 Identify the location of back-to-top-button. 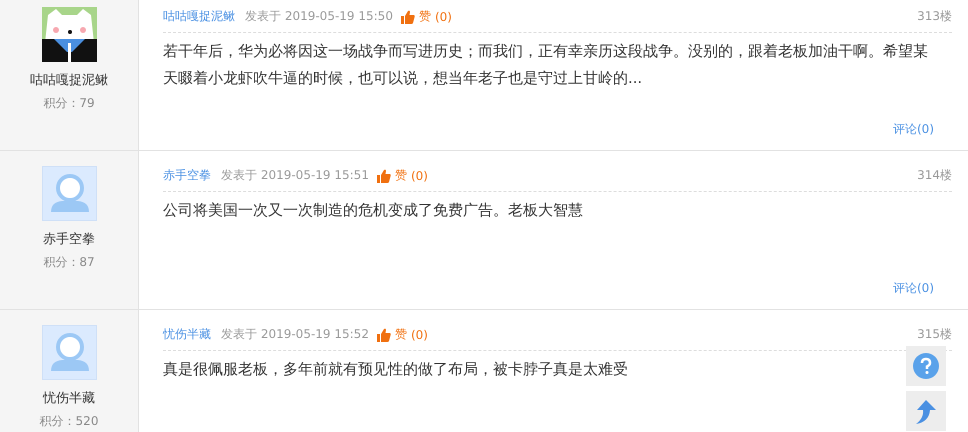
(926, 411).